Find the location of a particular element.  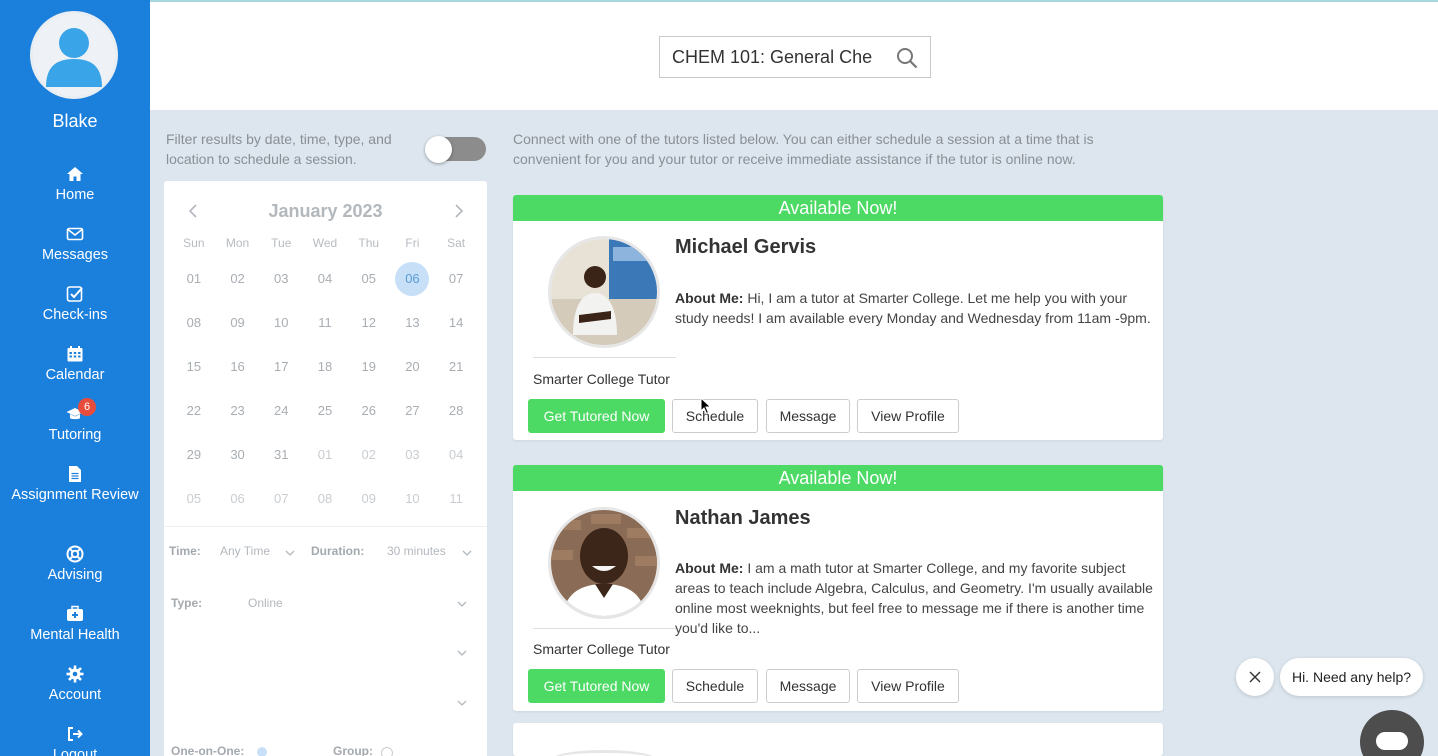

calendar-day: 24 is located at coordinates (281, 411).